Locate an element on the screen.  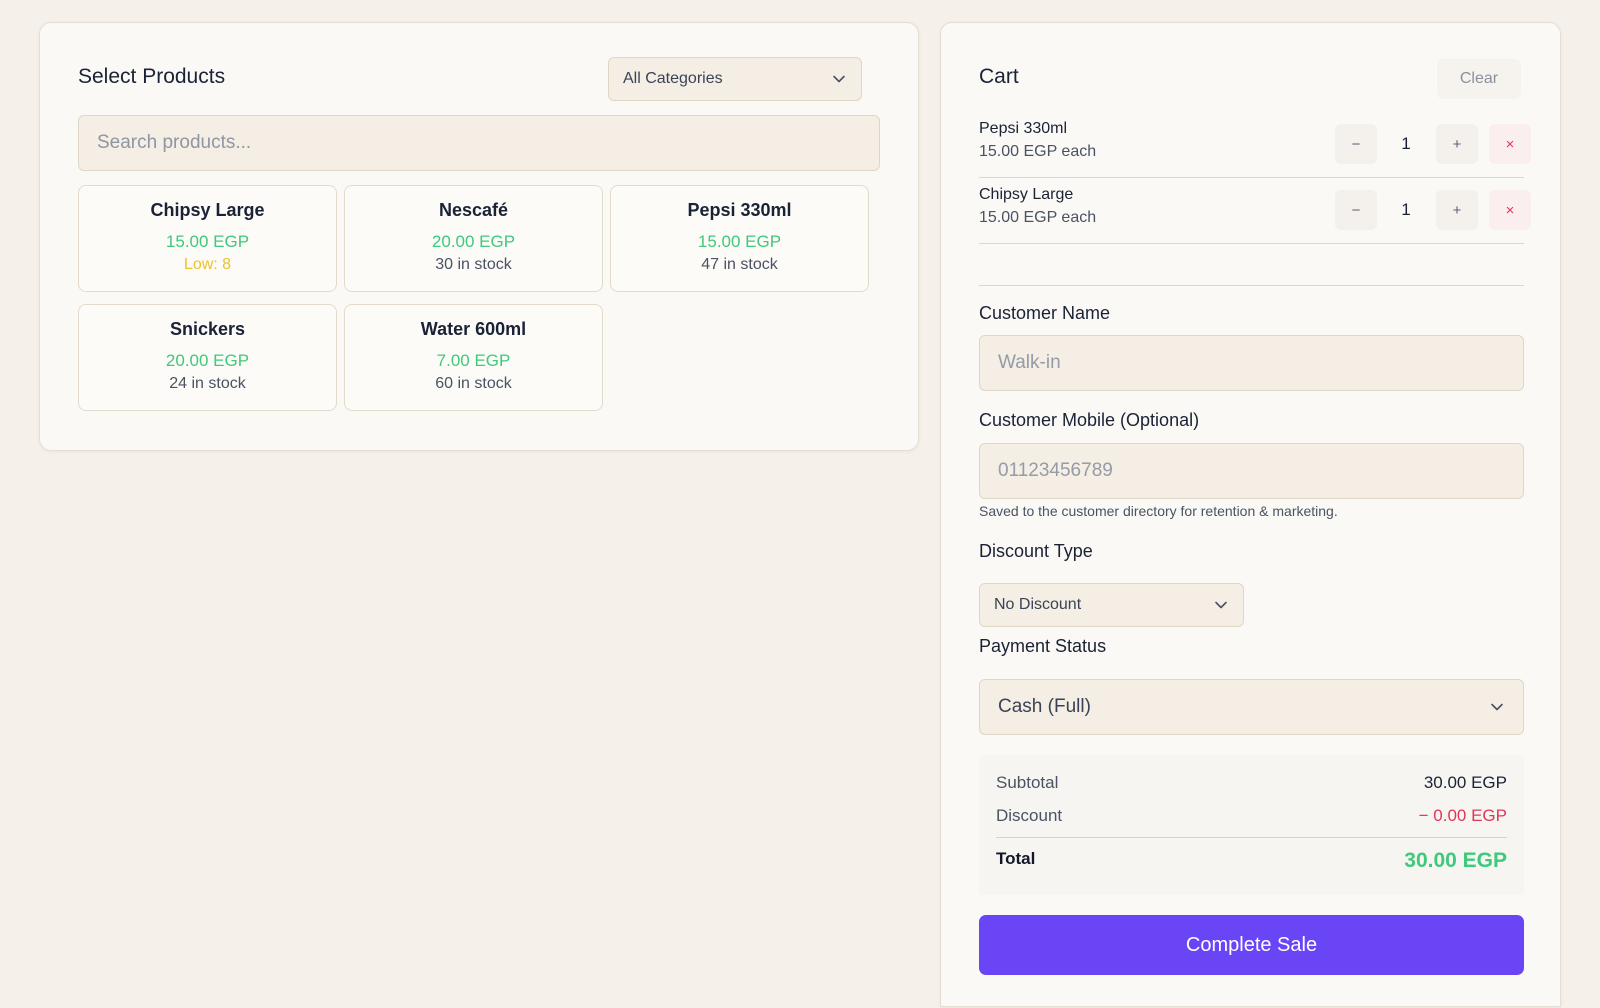
discount-type-label: Discount Type is located at coordinates (1036, 551).